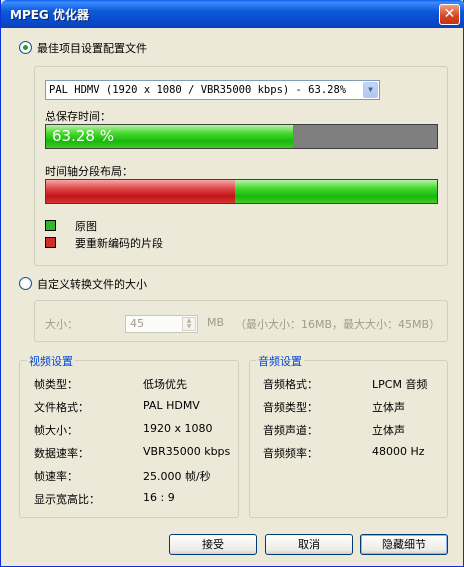 The image size is (464, 567). Describe the element at coordinates (61, 324) in the screenshot. I see `size-label: 大小：` at that location.